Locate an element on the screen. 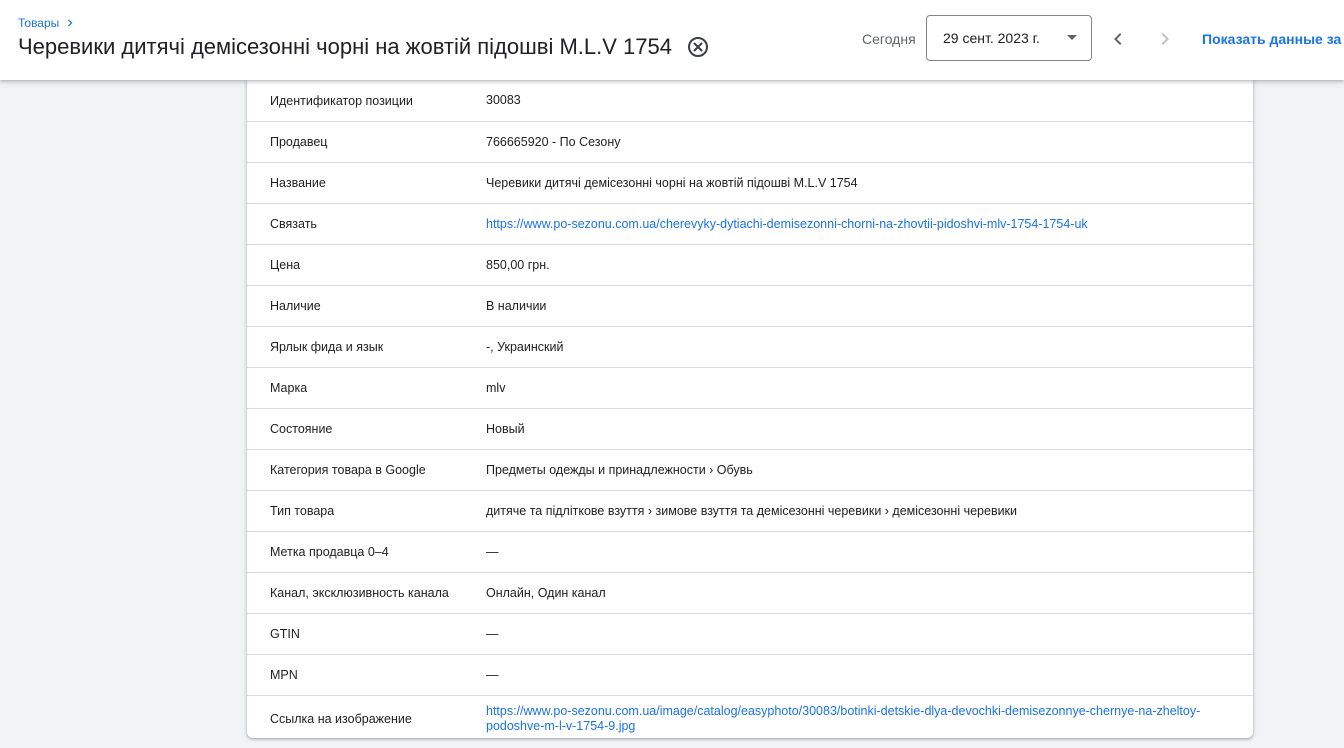 The width and height of the screenshot is (1344, 748). today-label: Сегодня is located at coordinates (889, 39).